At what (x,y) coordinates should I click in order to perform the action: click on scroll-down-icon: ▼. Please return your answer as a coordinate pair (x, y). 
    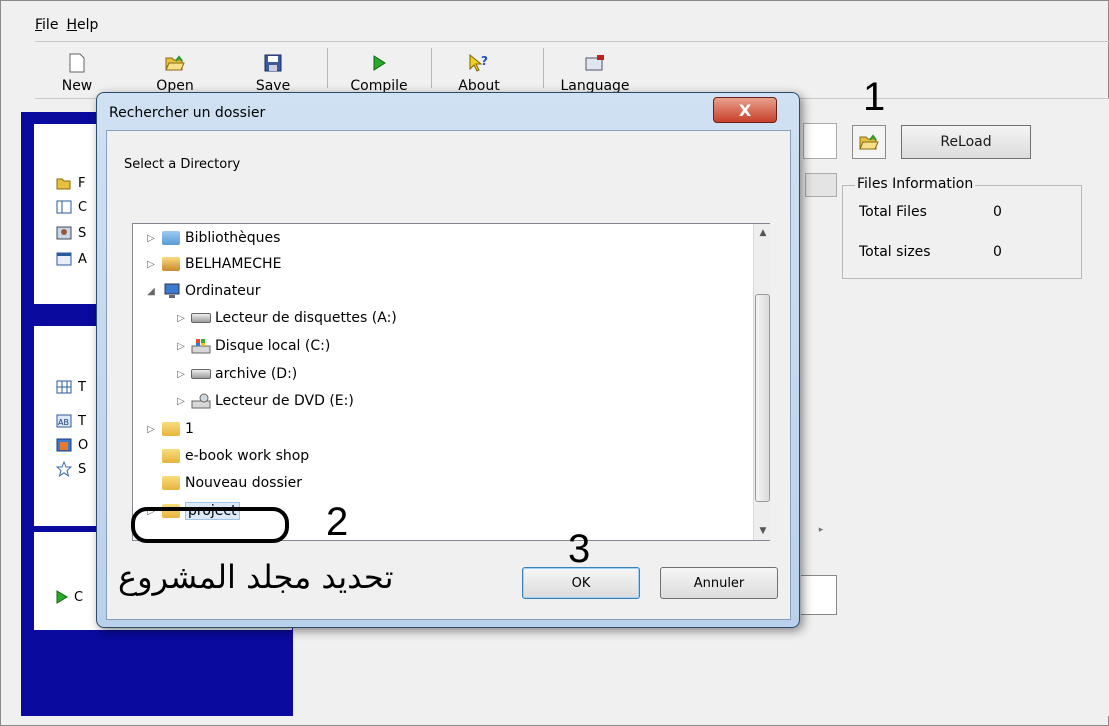
    Looking at the image, I should click on (763, 531).